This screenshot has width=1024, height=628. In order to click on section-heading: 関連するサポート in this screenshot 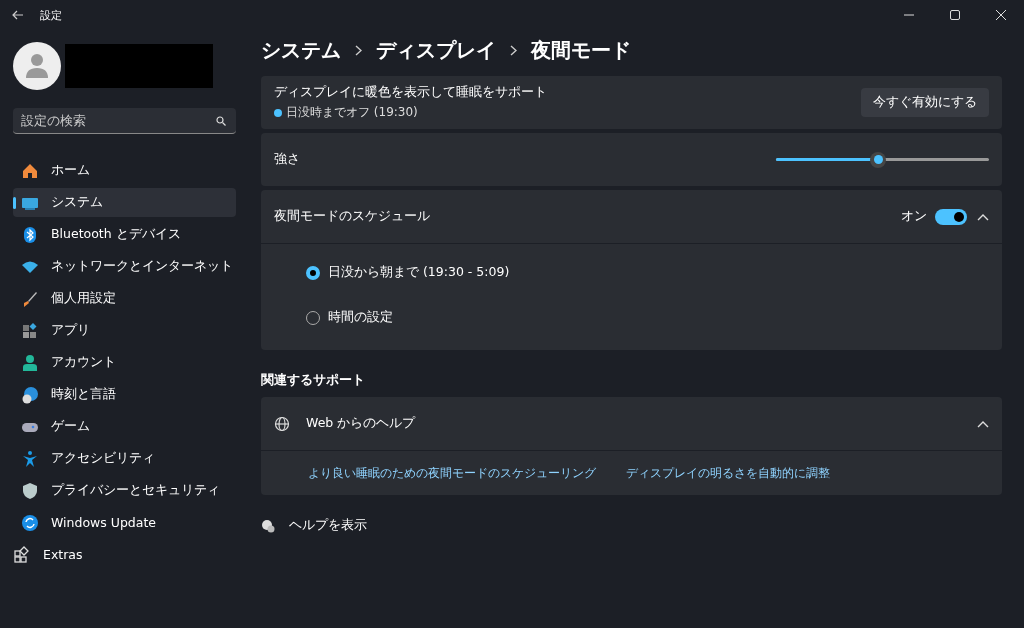, I will do `click(313, 380)`.